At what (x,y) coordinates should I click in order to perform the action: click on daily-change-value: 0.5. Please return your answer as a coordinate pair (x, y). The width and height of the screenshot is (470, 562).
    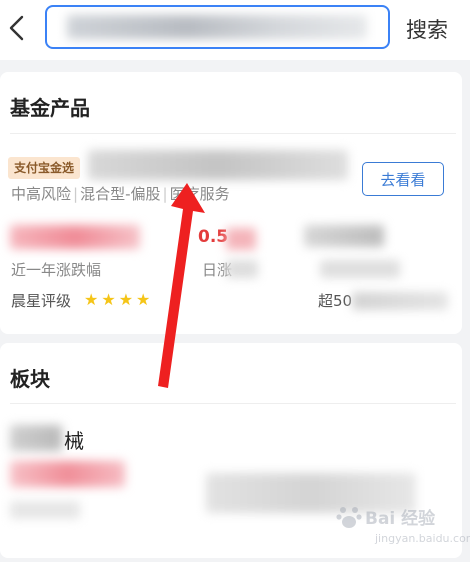
    Looking at the image, I should click on (213, 237).